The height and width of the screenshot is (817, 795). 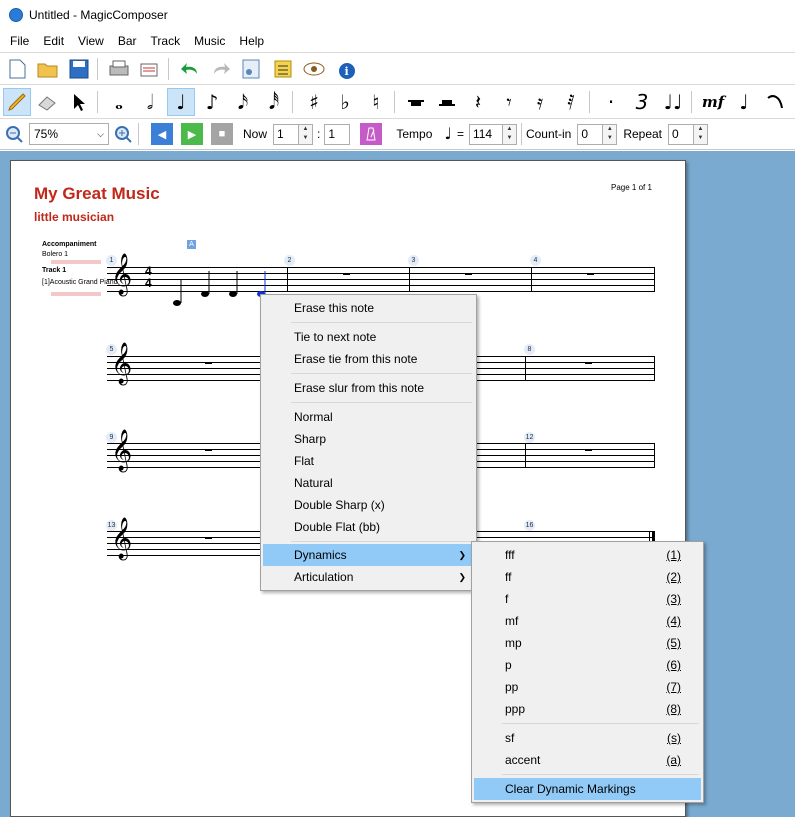 I want to click on save-icon, so click(x=79, y=69).